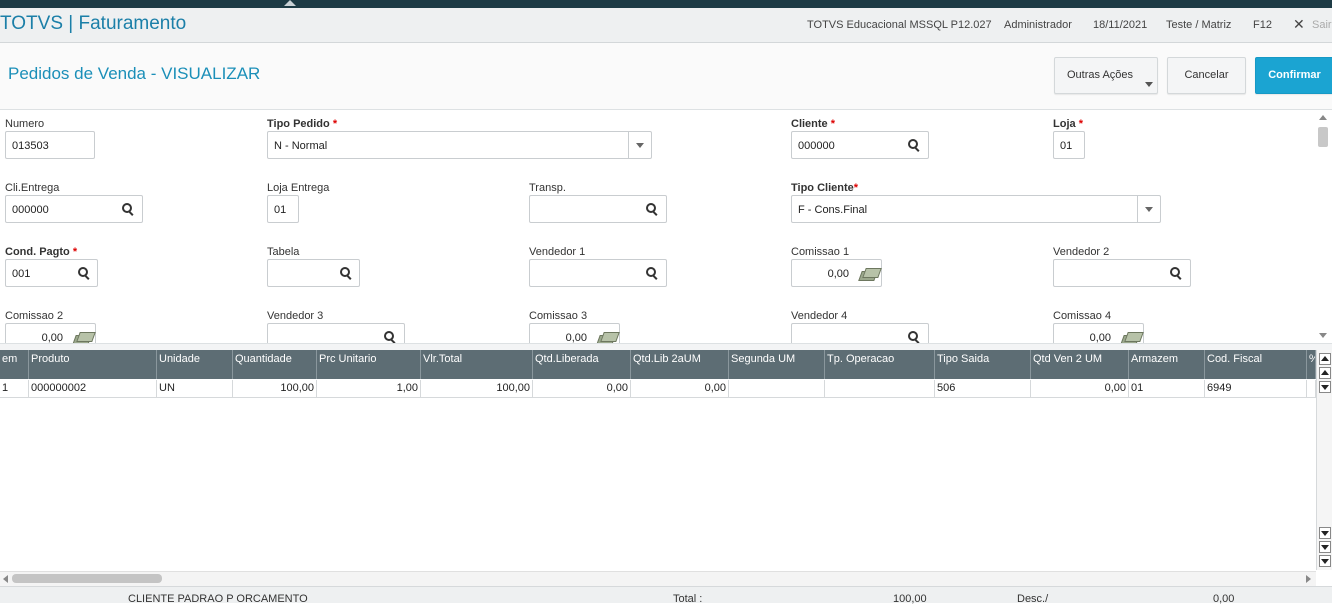 The image size is (1332, 605). I want to click on vendedor1-field, so click(598, 273).